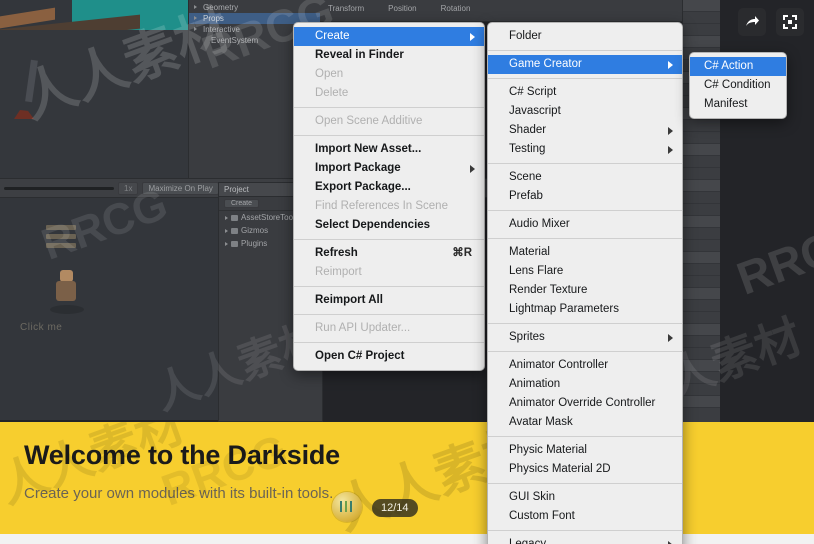  What do you see at coordinates (242, 203) in the screenshot?
I see `project-create-button: Create` at bounding box center [242, 203].